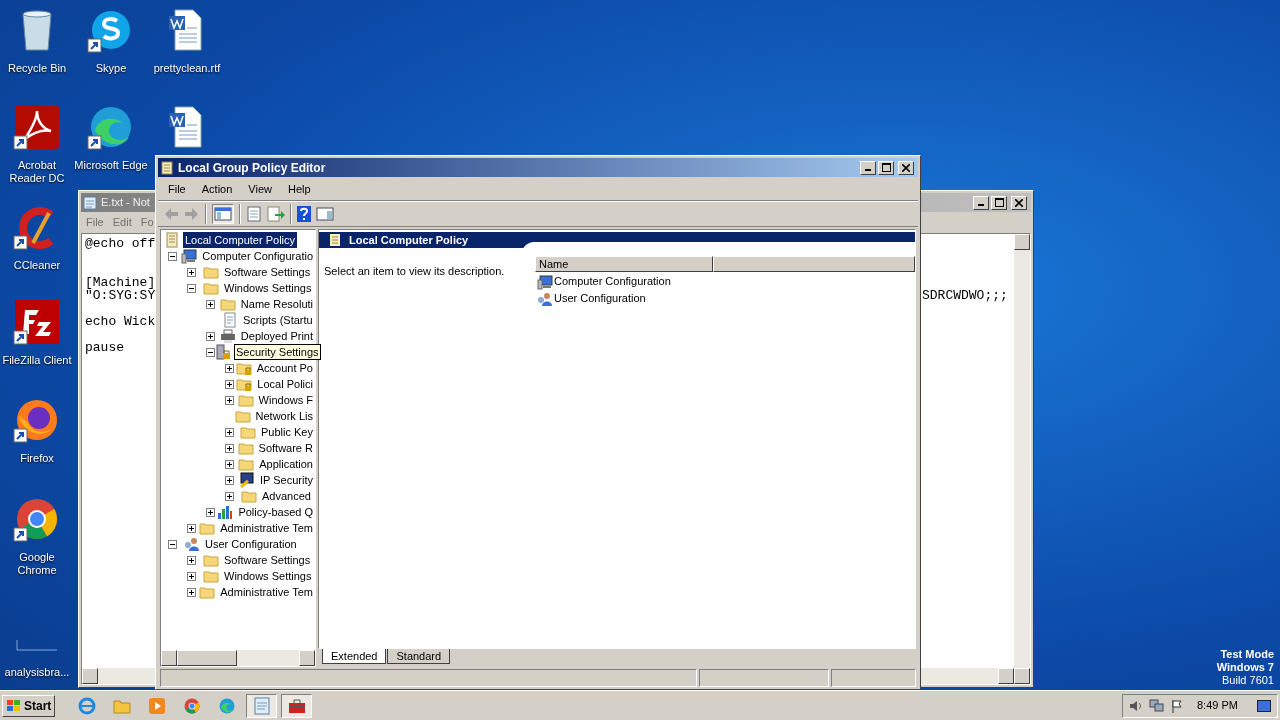 This screenshot has width=1280, height=720. What do you see at coordinates (277, 352) in the screenshot?
I see `tree-item: Security Settings` at bounding box center [277, 352].